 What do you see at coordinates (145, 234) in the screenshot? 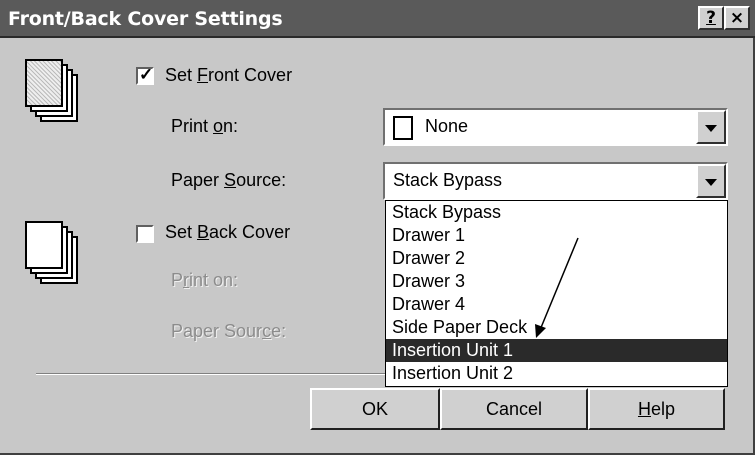
I see `set-back-cover-checkbox` at bounding box center [145, 234].